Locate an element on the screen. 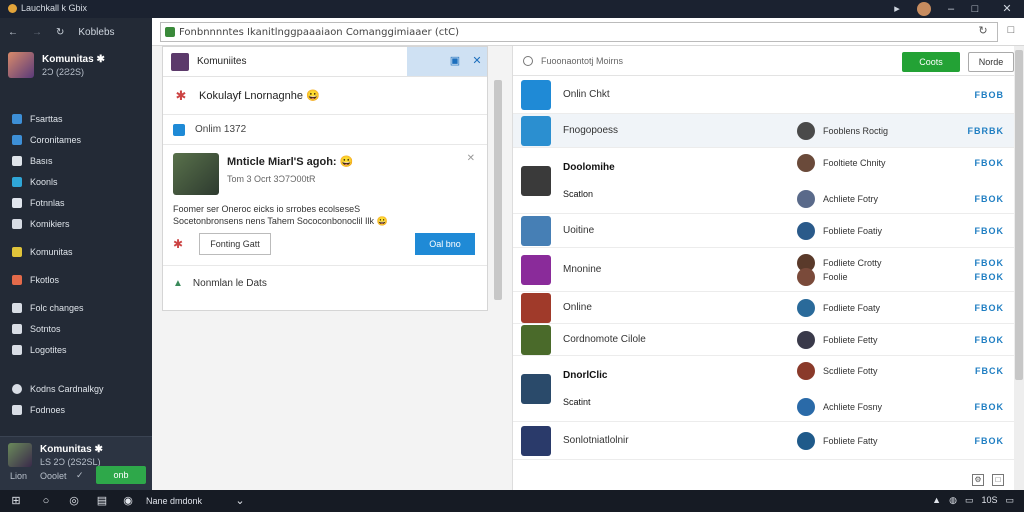 Image resolution: width=1024 pixels, height=512 pixels. activity-action-button: FBOB is located at coordinates (990, 95).